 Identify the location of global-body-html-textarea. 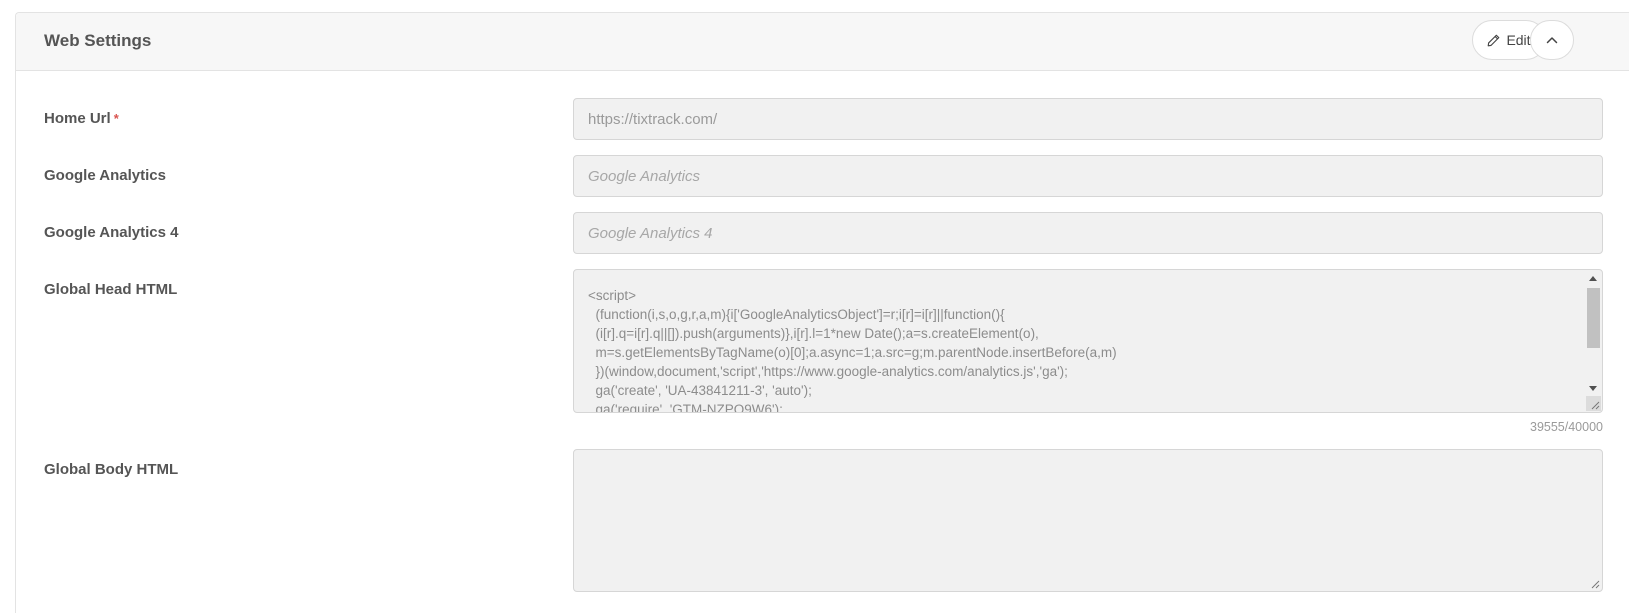
(1088, 520).